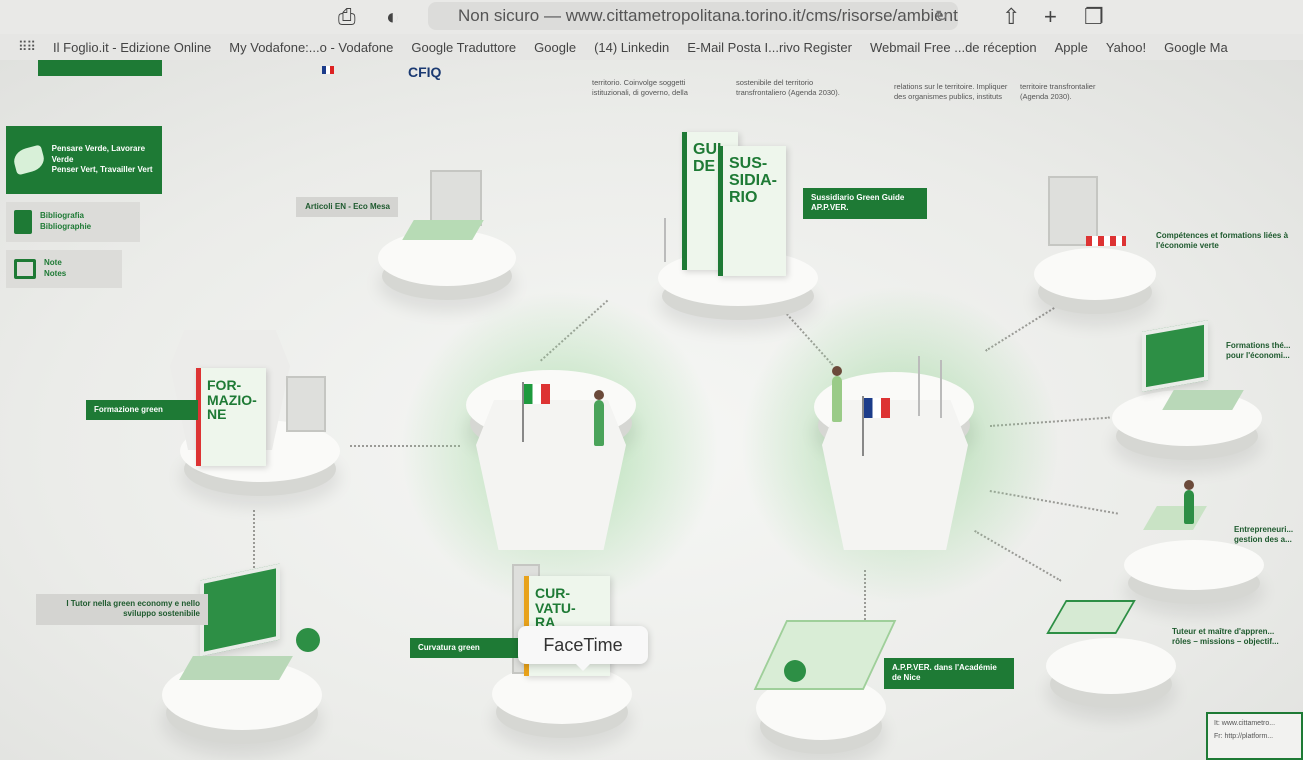  What do you see at coordinates (53, 263) in the screenshot?
I see `sidebar-item-label: Note` at bounding box center [53, 263].